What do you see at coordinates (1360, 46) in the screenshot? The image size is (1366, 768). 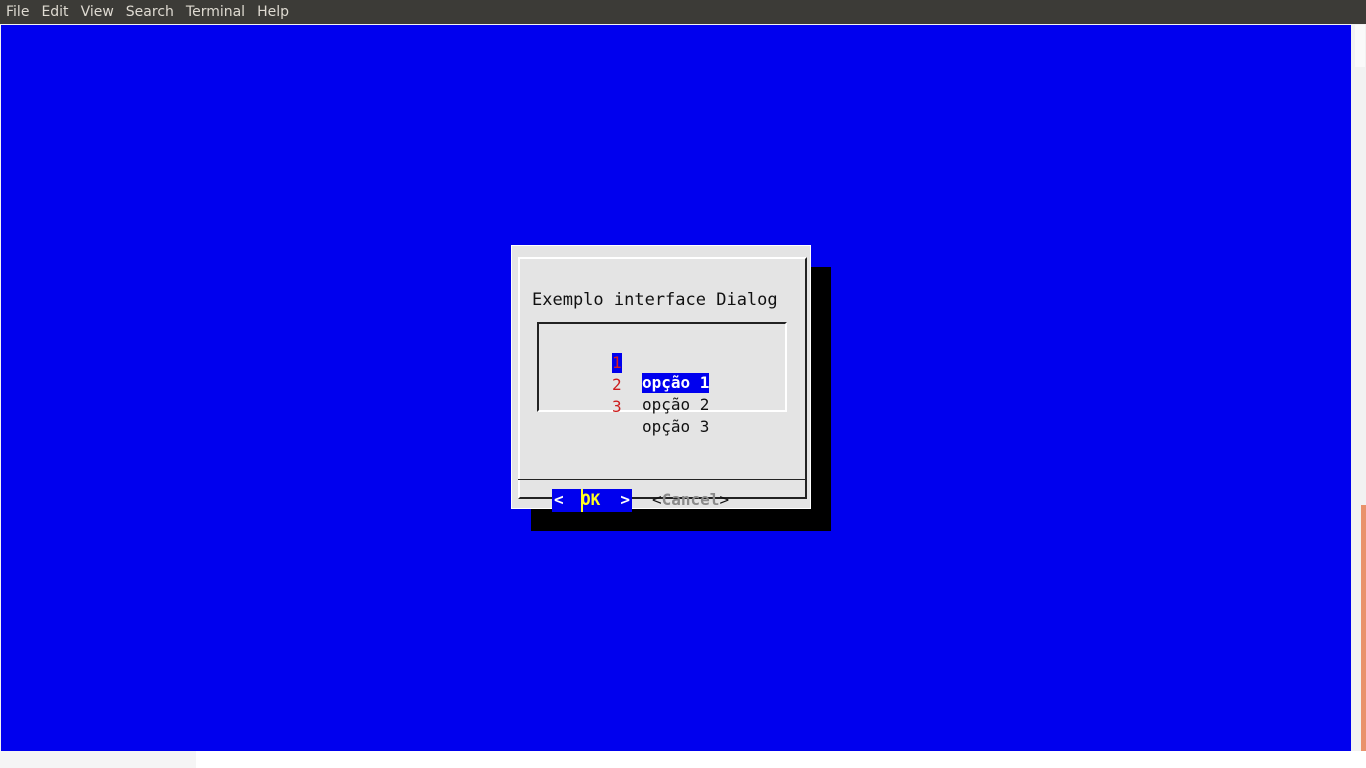 I see `scrollbar-top-region` at bounding box center [1360, 46].